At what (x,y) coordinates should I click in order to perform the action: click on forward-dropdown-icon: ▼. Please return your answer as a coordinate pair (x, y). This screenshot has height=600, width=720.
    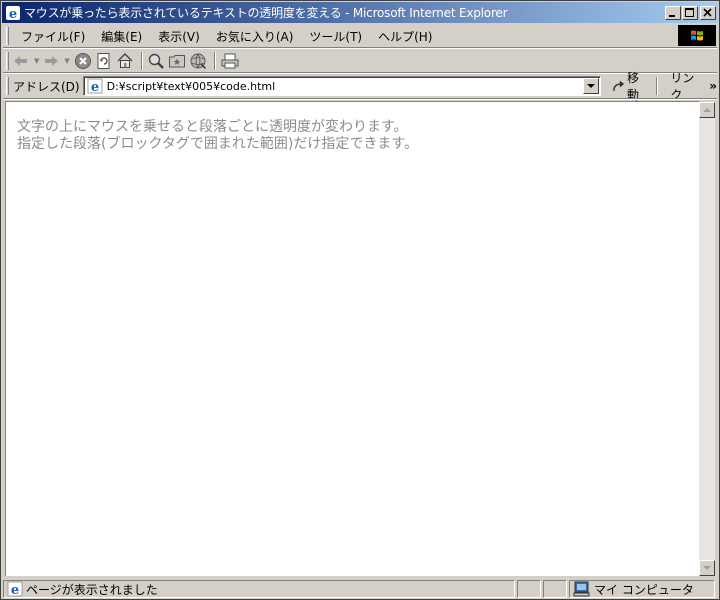
    Looking at the image, I should click on (66, 61).